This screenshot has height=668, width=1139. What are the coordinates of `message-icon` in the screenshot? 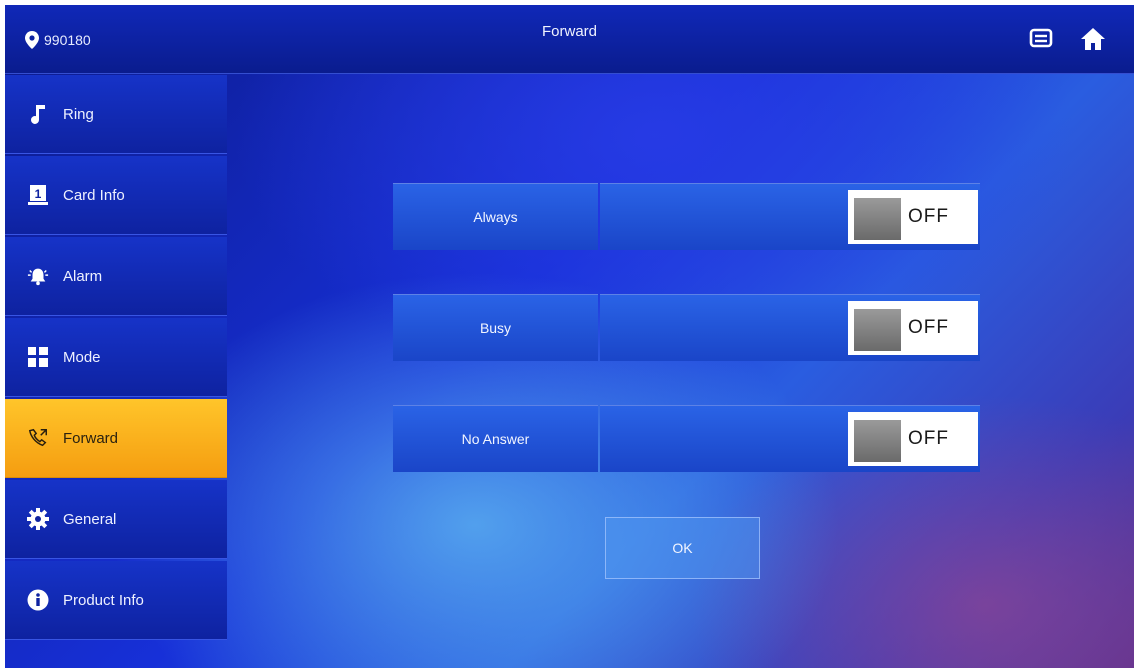 It's located at (1041, 40).